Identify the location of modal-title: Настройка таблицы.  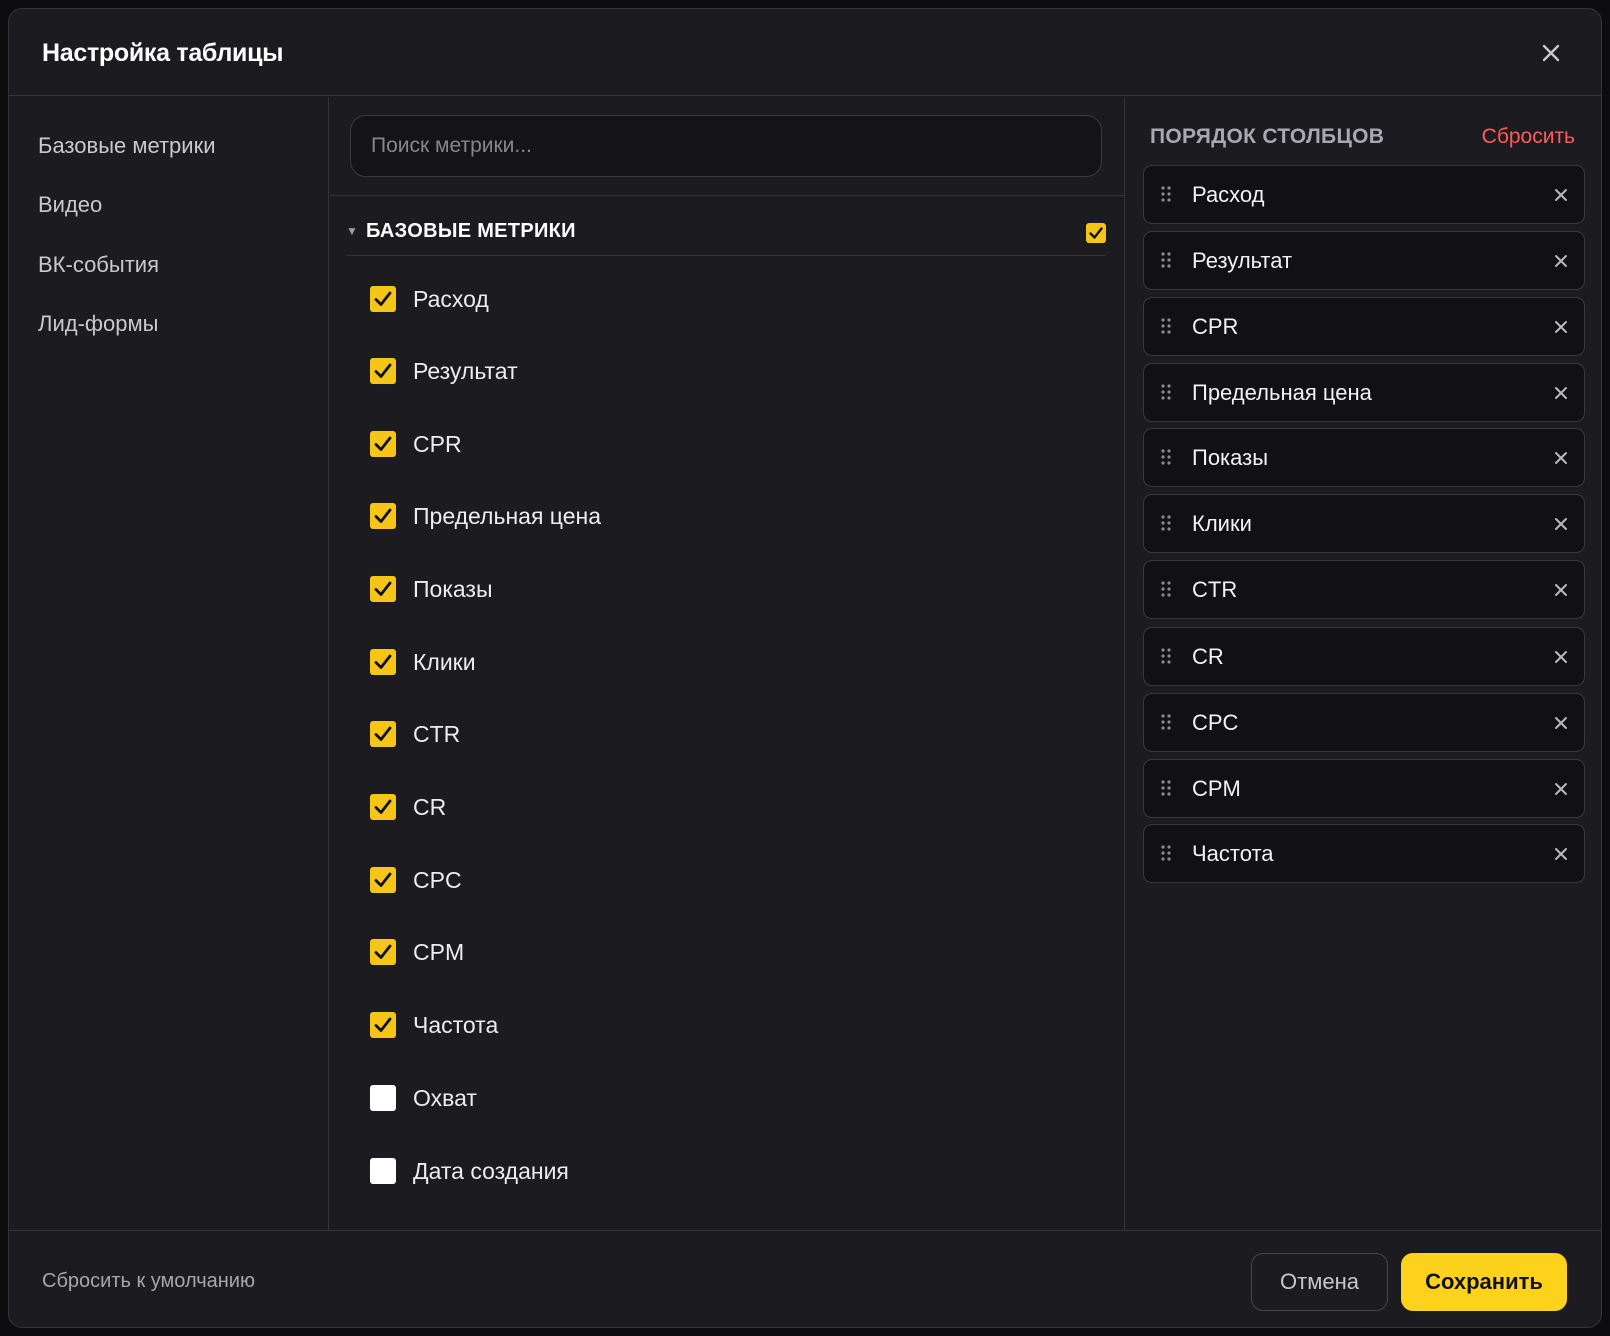
(163, 53).